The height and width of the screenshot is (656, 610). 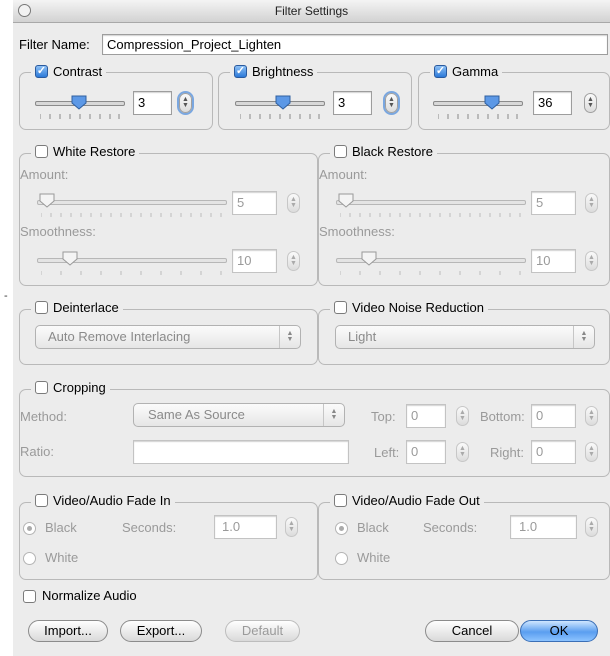 What do you see at coordinates (47, 200) in the screenshot?
I see `white-amount-thumb` at bounding box center [47, 200].